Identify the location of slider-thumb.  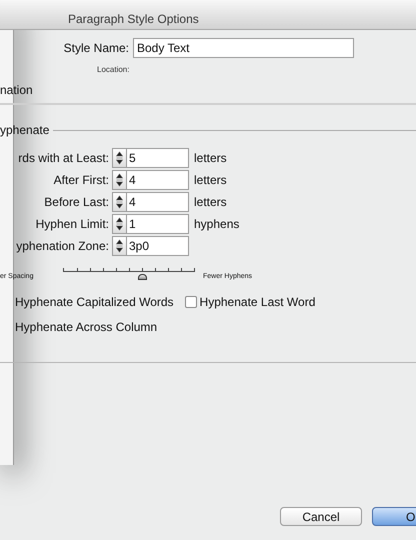
(142, 277).